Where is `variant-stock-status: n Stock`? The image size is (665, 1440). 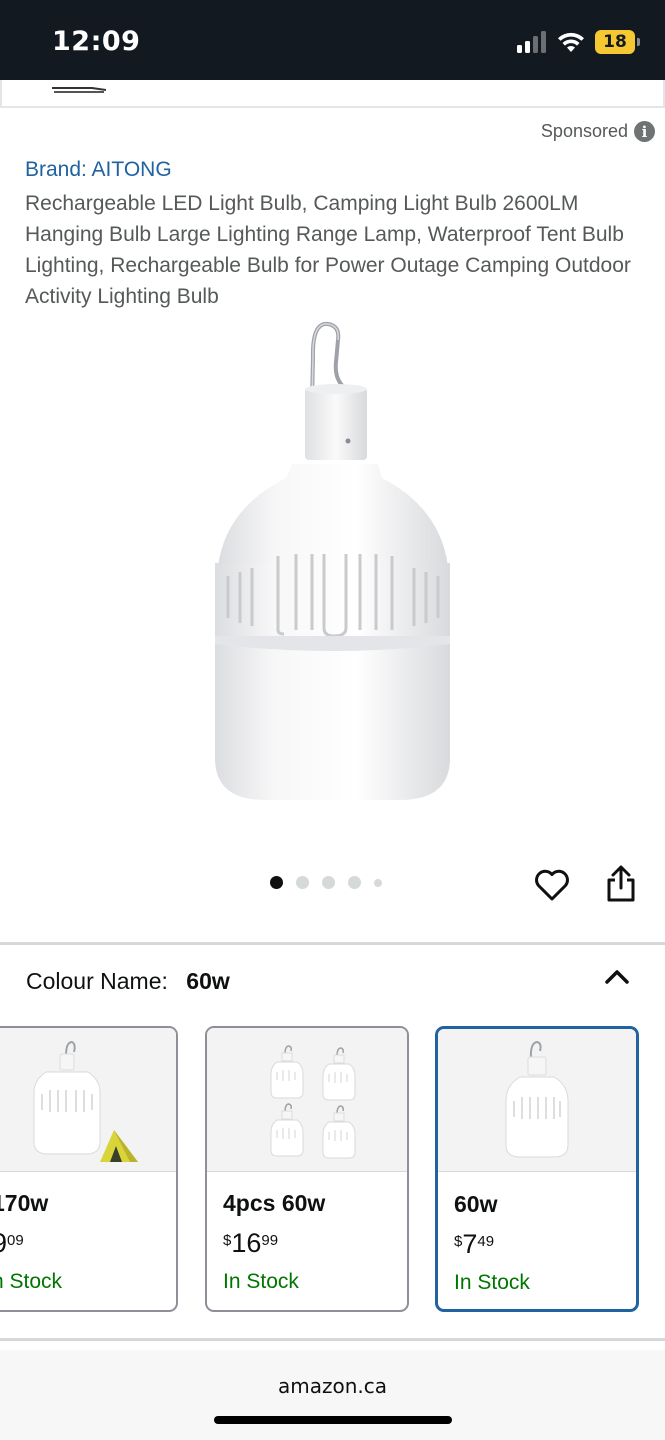
variant-stock-status: n Stock is located at coordinates (31, 1281).